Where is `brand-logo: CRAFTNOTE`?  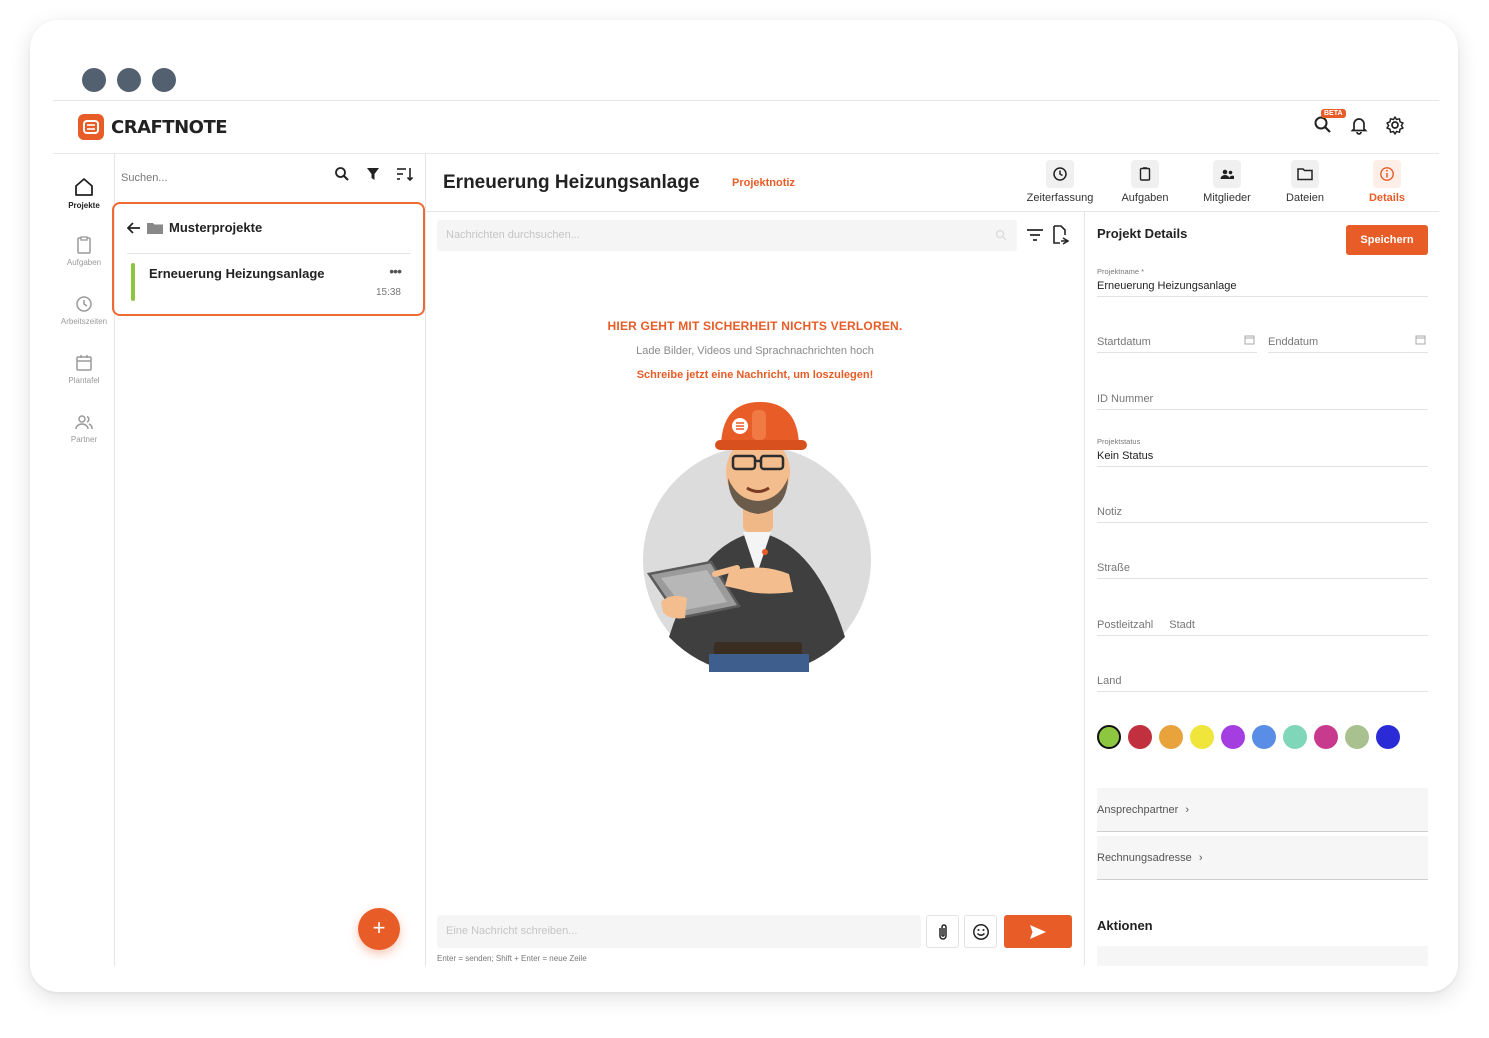 brand-logo: CRAFTNOTE is located at coordinates (153, 127).